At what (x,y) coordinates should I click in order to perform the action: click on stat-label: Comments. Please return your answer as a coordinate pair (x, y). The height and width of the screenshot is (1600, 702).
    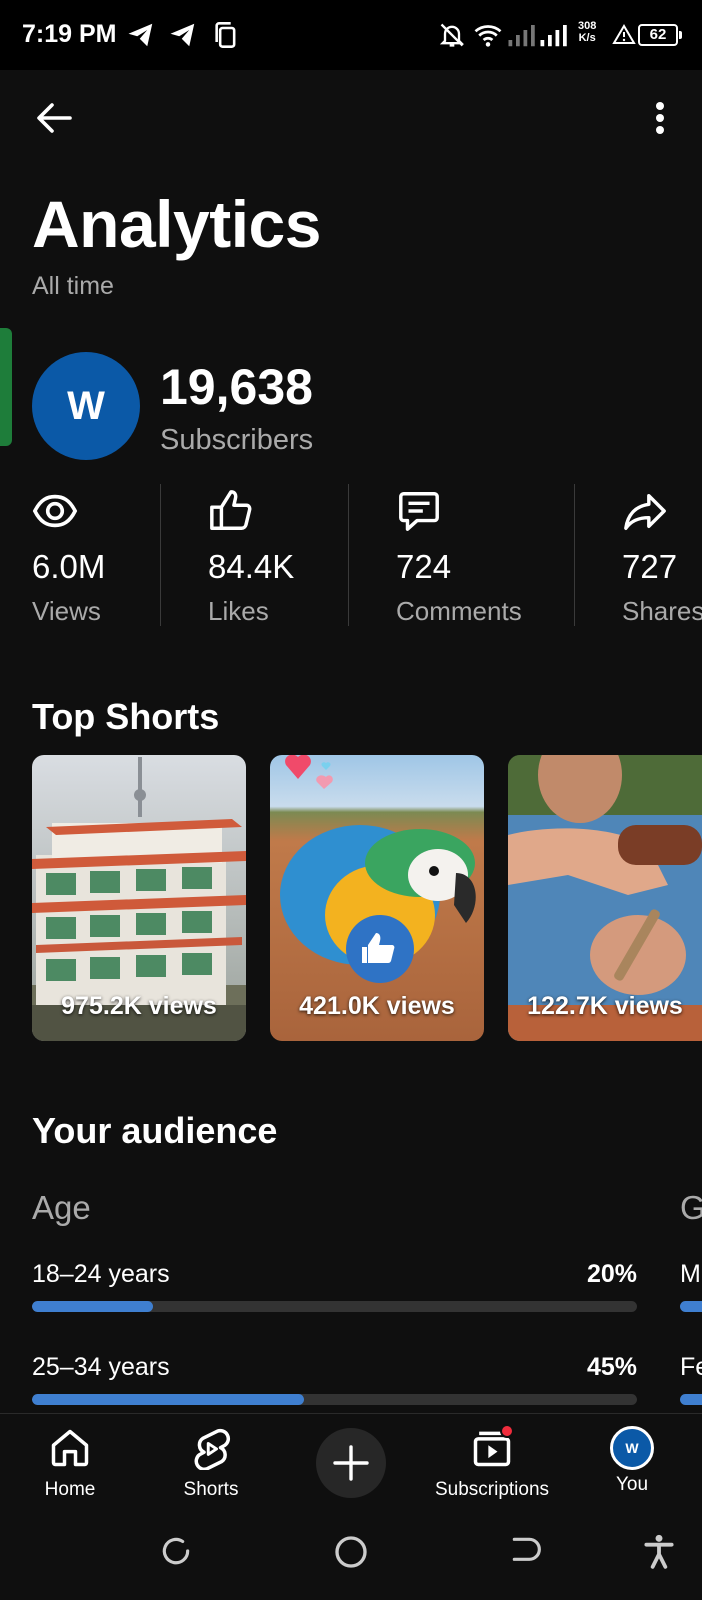
    Looking at the image, I should click on (459, 611).